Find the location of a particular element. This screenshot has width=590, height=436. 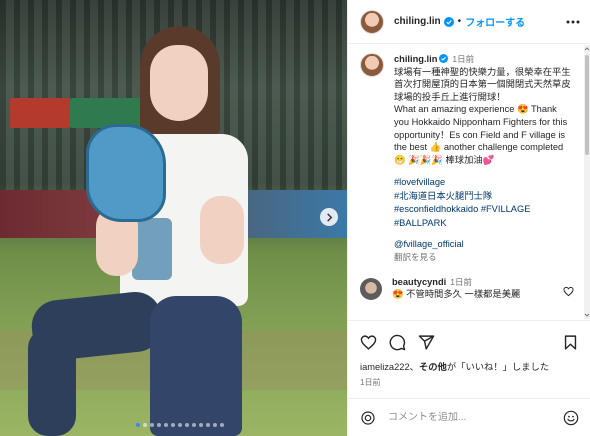

add-comment-bar is located at coordinates (469, 417).